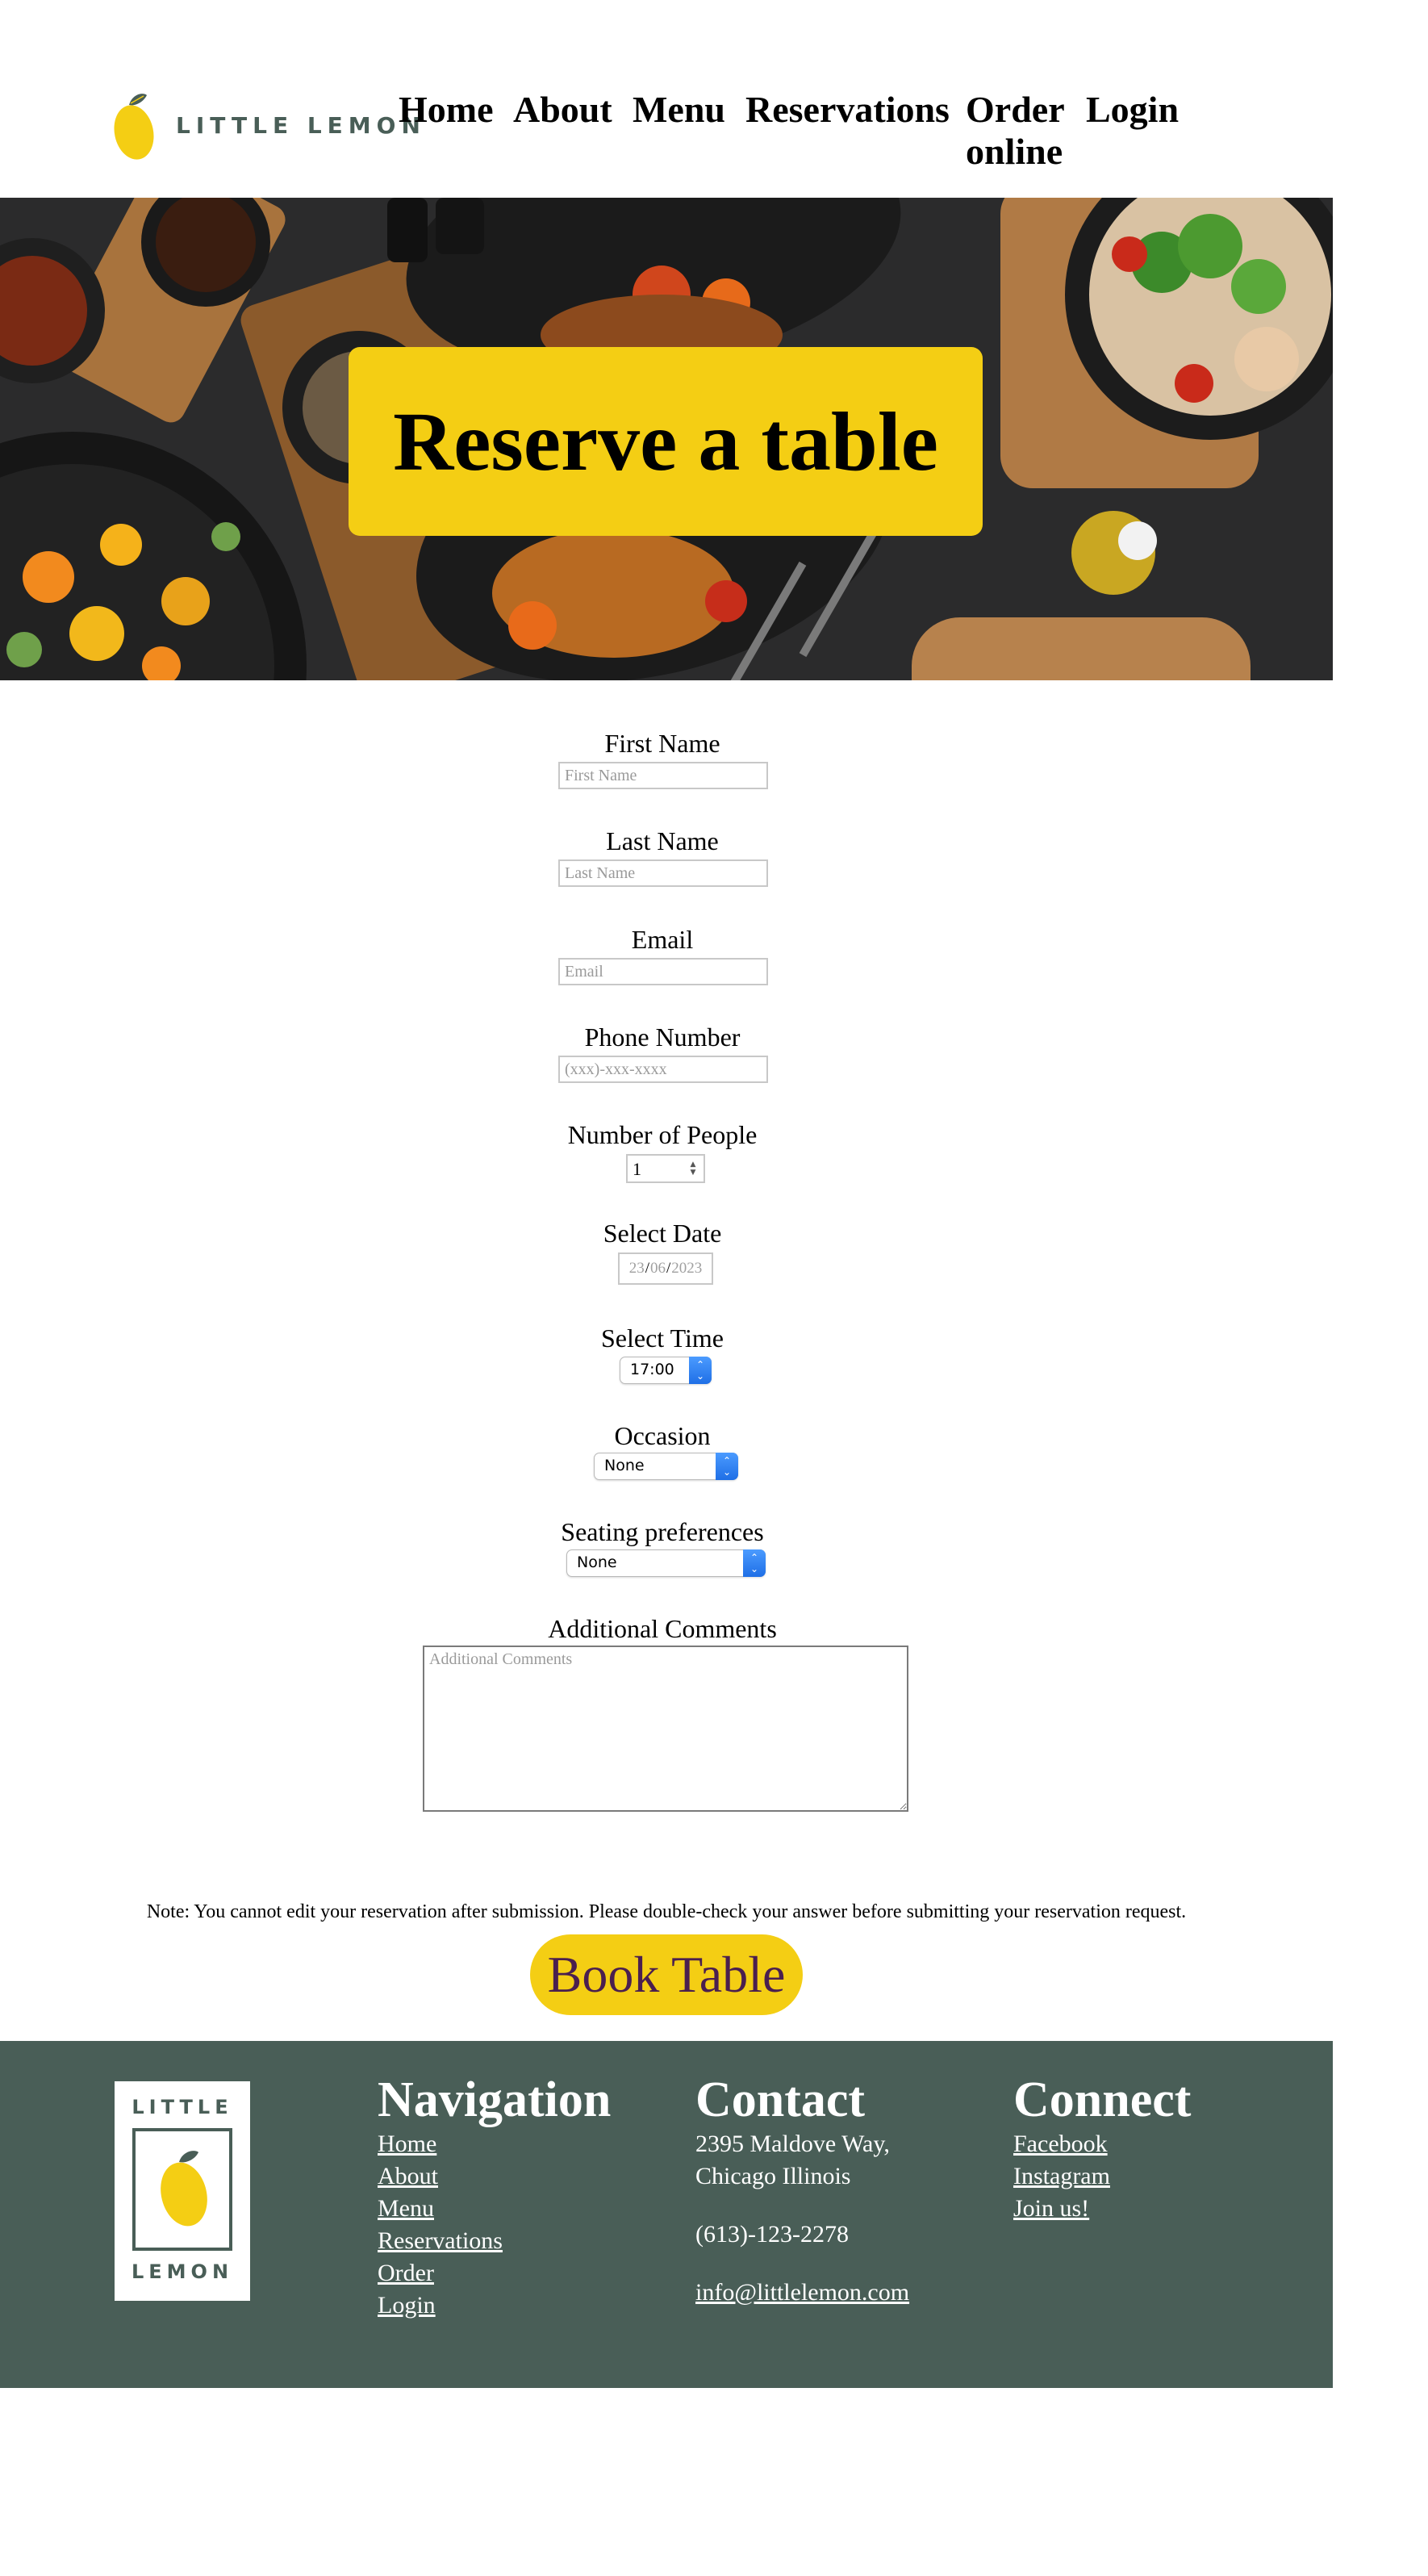  Describe the element at coordinates (663, 873) in the screenshot. I see `last-name-input` at that location.